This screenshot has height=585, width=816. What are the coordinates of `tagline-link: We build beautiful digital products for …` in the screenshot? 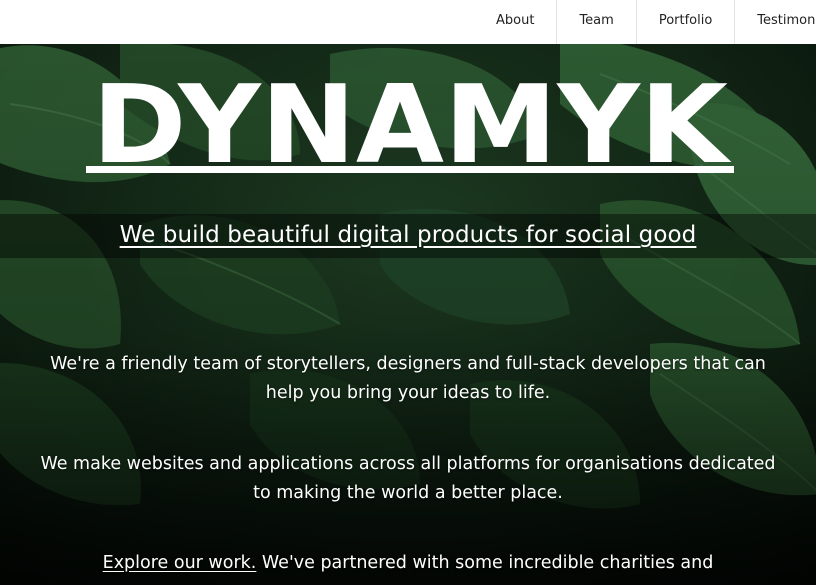 It's located at (408, 235).